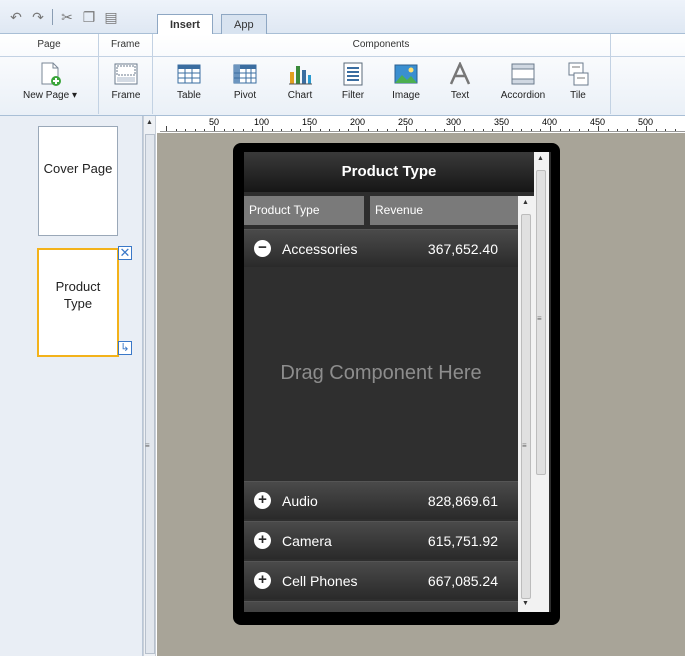  Describe the element at coordinates (50, 87) in the screenshot. I see `new-page-button: New Page ▾` at that location.